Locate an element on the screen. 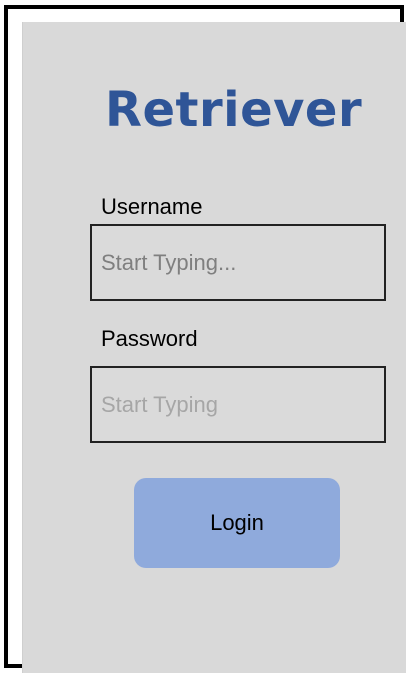 This screenshot has width=412, height=676. login-button: Login is located at coordinates (237, 523).